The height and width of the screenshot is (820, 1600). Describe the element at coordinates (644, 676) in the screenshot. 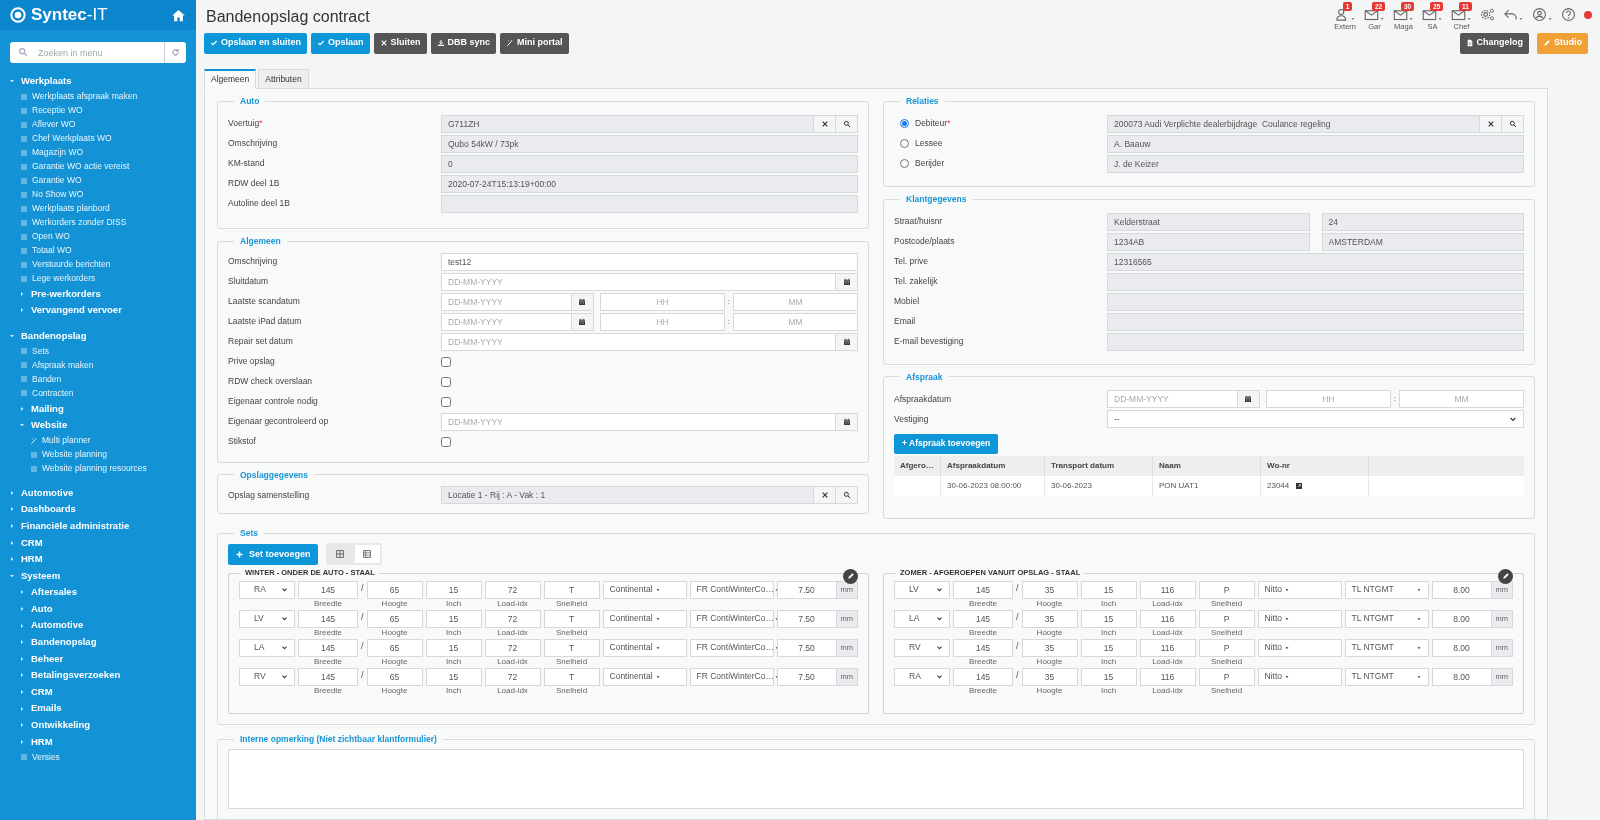

I see `brand-dropdown: Continental` at that location.